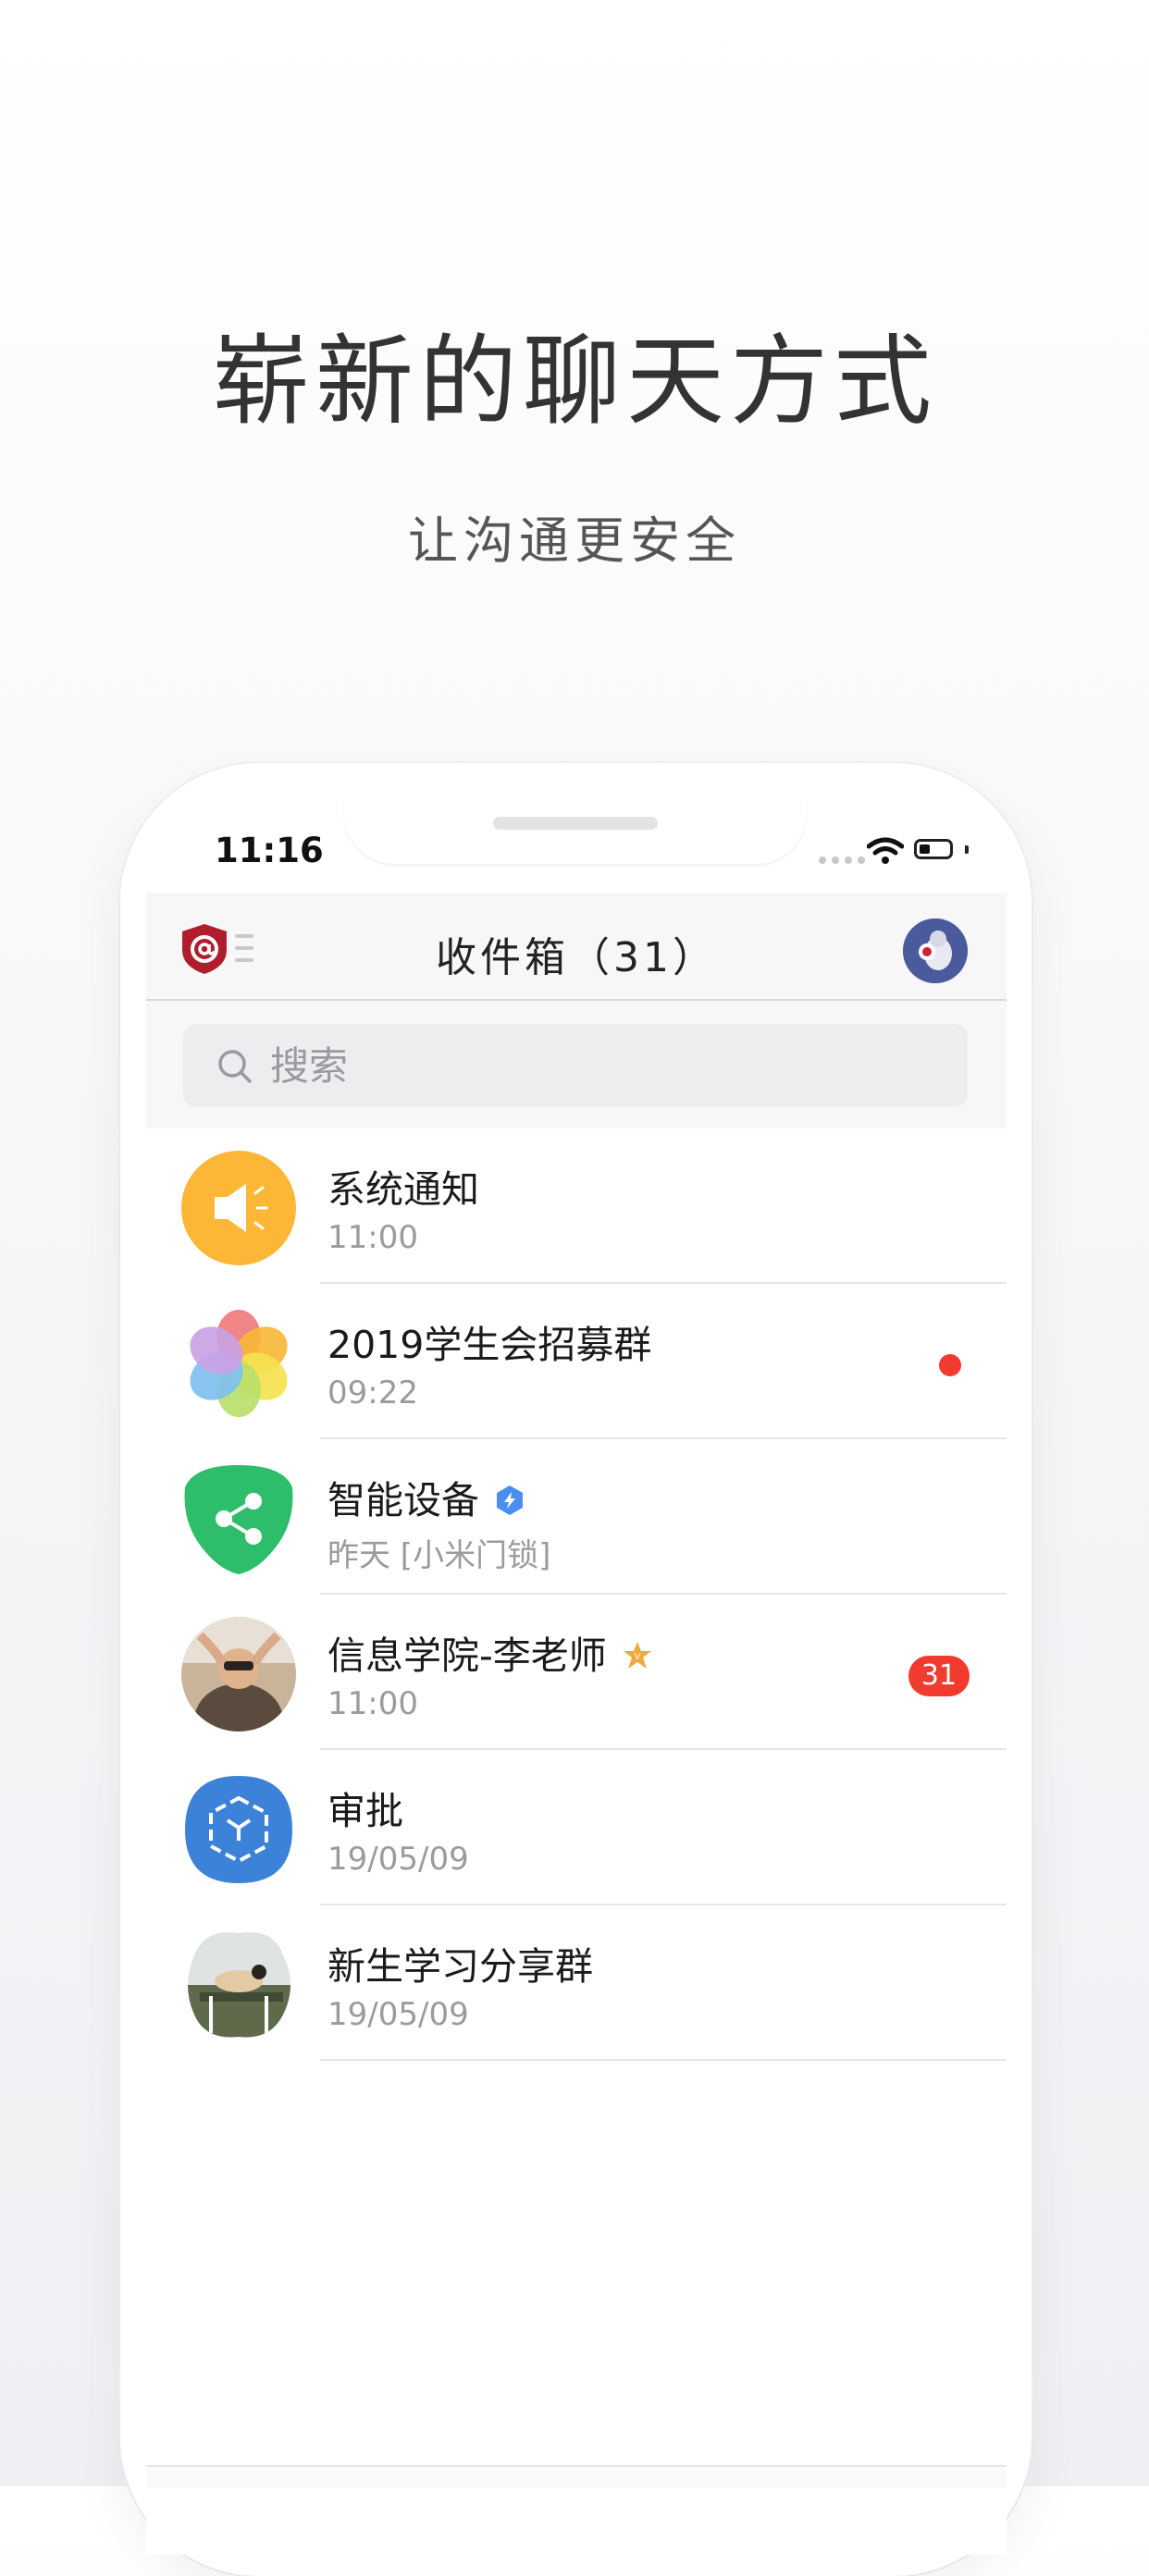 Image resolution: width=1149 pixels, height=2576 pixels. What do you see at coordinates (238, 1208) in the screenshot?
I see `speaker-icon` at bounding box center [238, 1208].